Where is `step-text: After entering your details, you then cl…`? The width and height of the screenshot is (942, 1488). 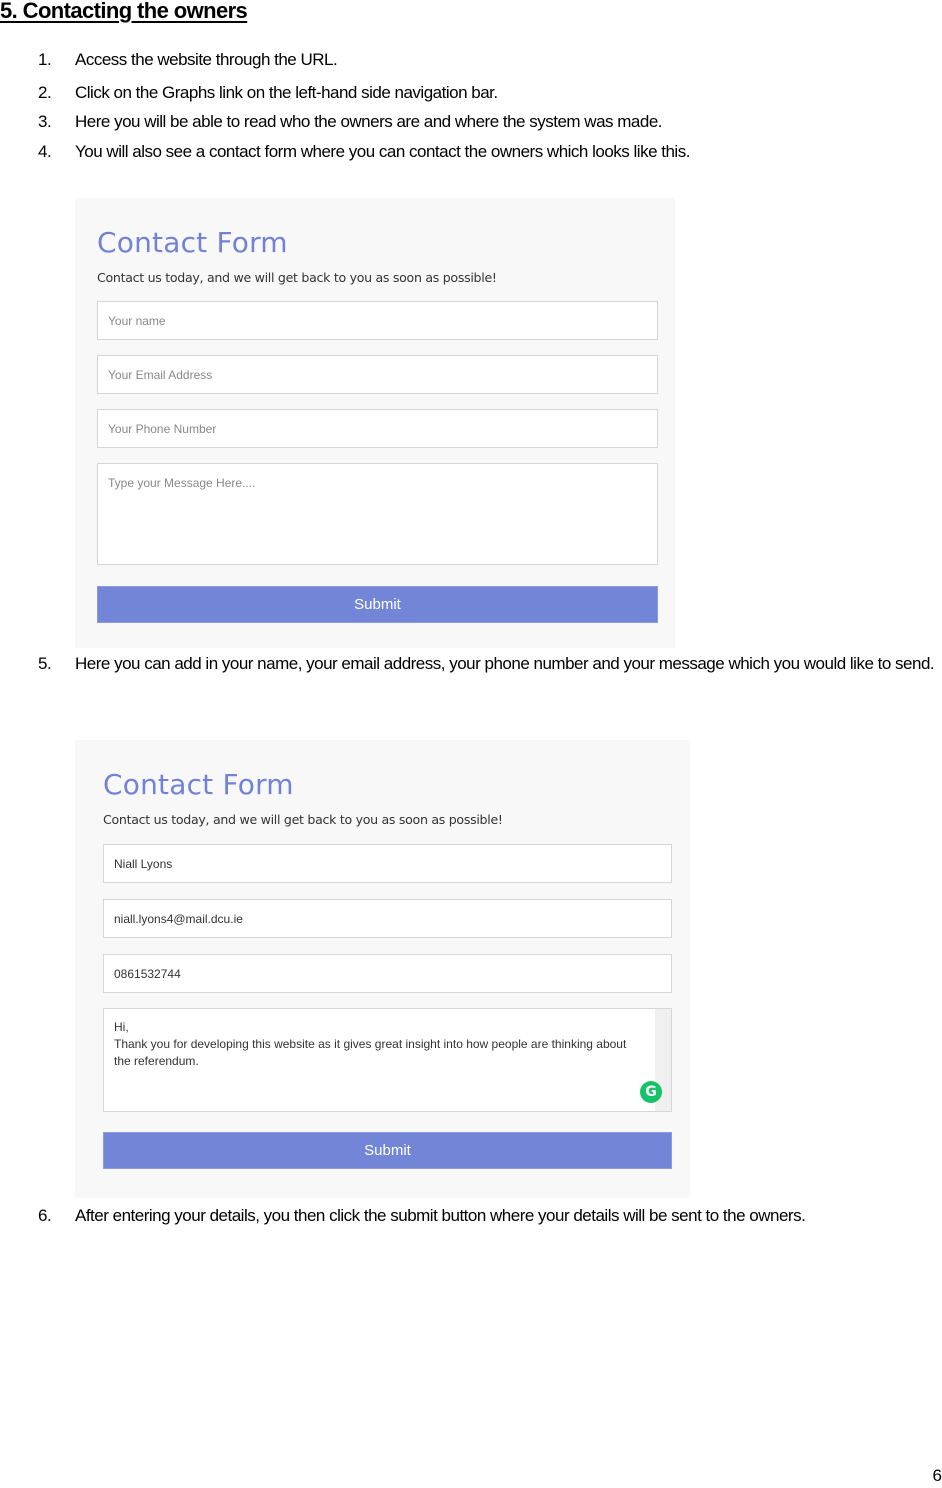 step-text: After entering your details, you then cl… is located at coordinates (440, 1215).